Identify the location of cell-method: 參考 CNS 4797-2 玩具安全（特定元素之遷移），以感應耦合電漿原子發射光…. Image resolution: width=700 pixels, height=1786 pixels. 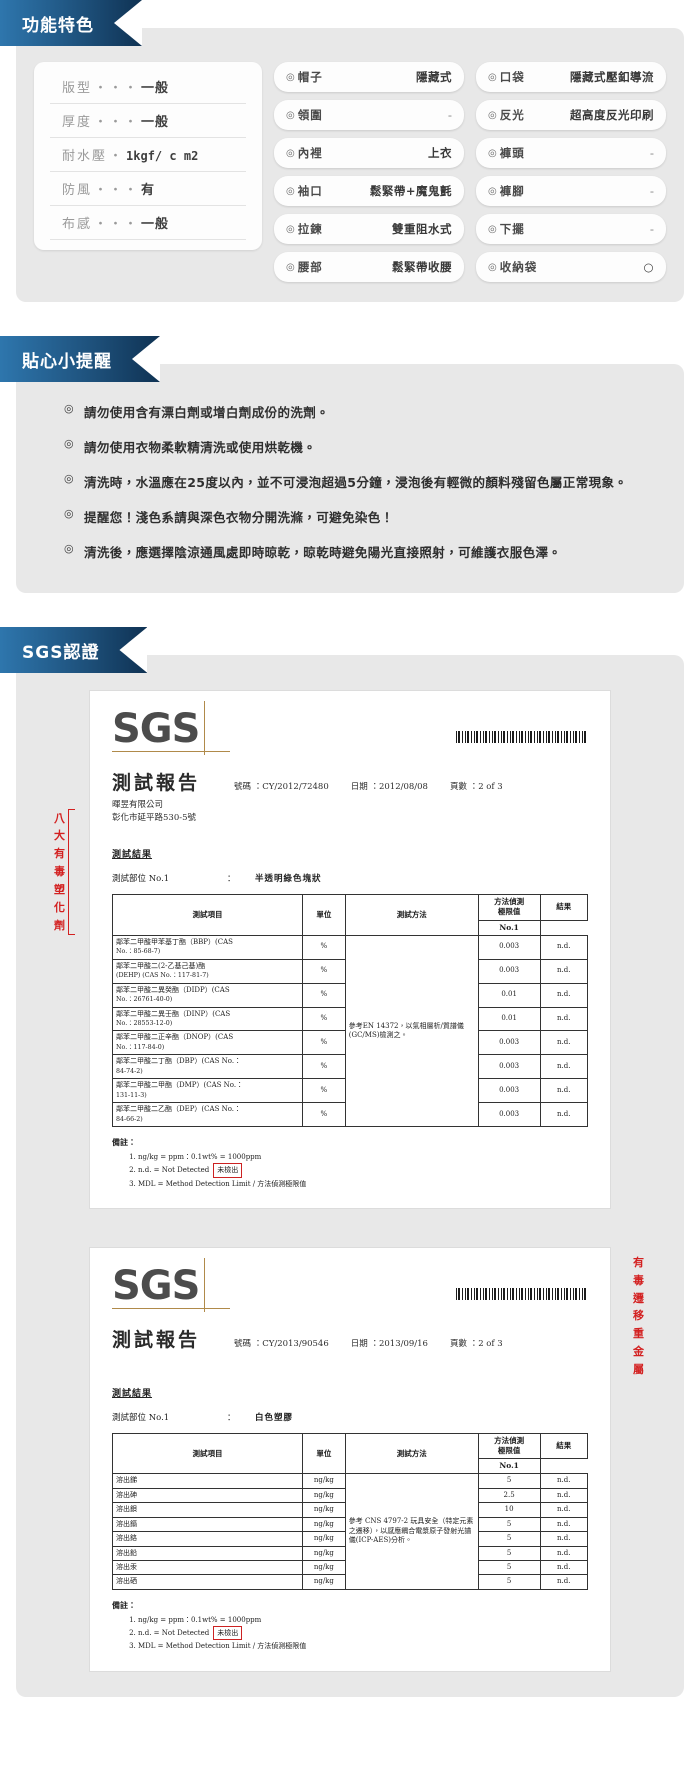
(411, 1531).